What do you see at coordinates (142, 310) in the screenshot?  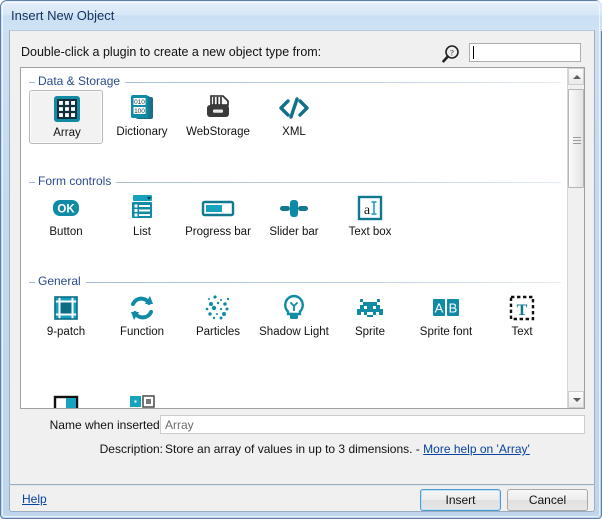 I see `function-arrows-icon` at bounding box center [142, 310].